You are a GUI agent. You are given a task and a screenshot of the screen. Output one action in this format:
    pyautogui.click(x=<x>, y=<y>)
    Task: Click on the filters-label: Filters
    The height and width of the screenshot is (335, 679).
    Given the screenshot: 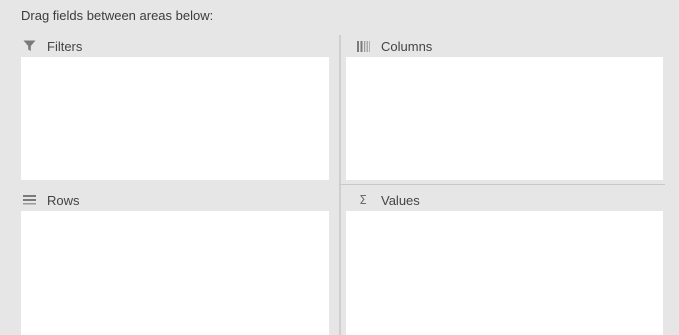 What is the action you would take?
    pyautogui.click(x=65, y=46)
    